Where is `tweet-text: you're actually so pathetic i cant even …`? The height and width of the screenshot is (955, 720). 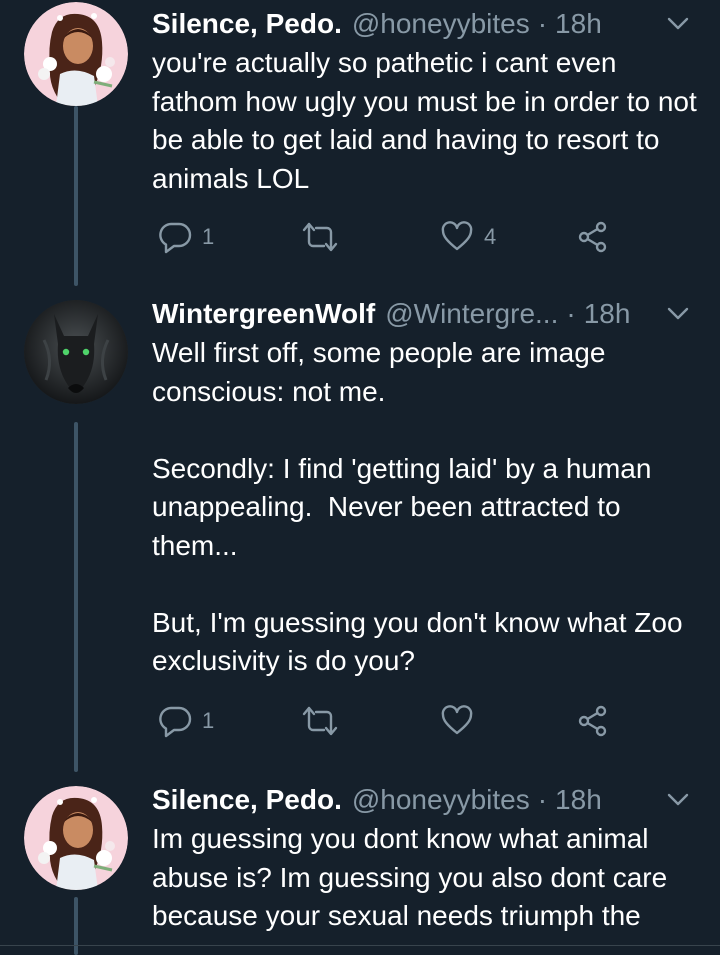 tweet-text: you're actually so pathetic i cant even … is located at coordinates (428, 120).